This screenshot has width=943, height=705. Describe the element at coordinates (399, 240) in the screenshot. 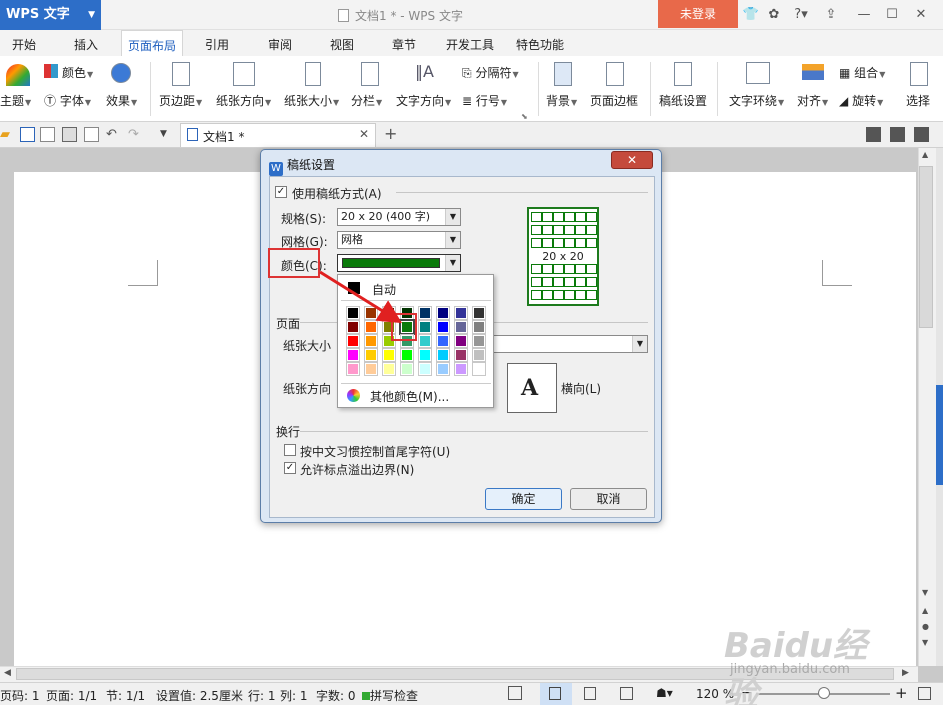

I see `grid-dropdown: 网格 ▼` at that location.